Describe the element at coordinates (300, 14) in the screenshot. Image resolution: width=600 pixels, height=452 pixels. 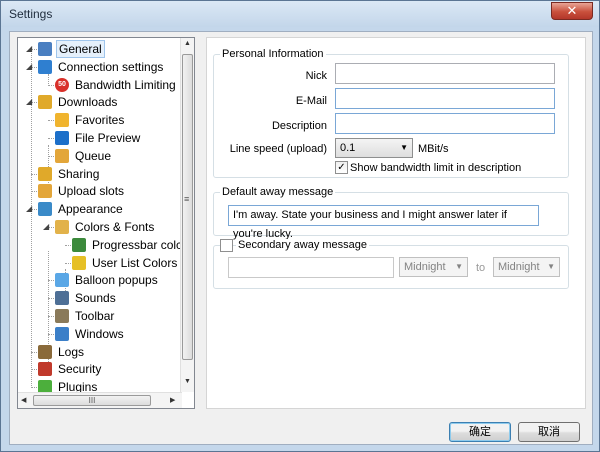
I see `title-bar: Settings ✕` at that location.